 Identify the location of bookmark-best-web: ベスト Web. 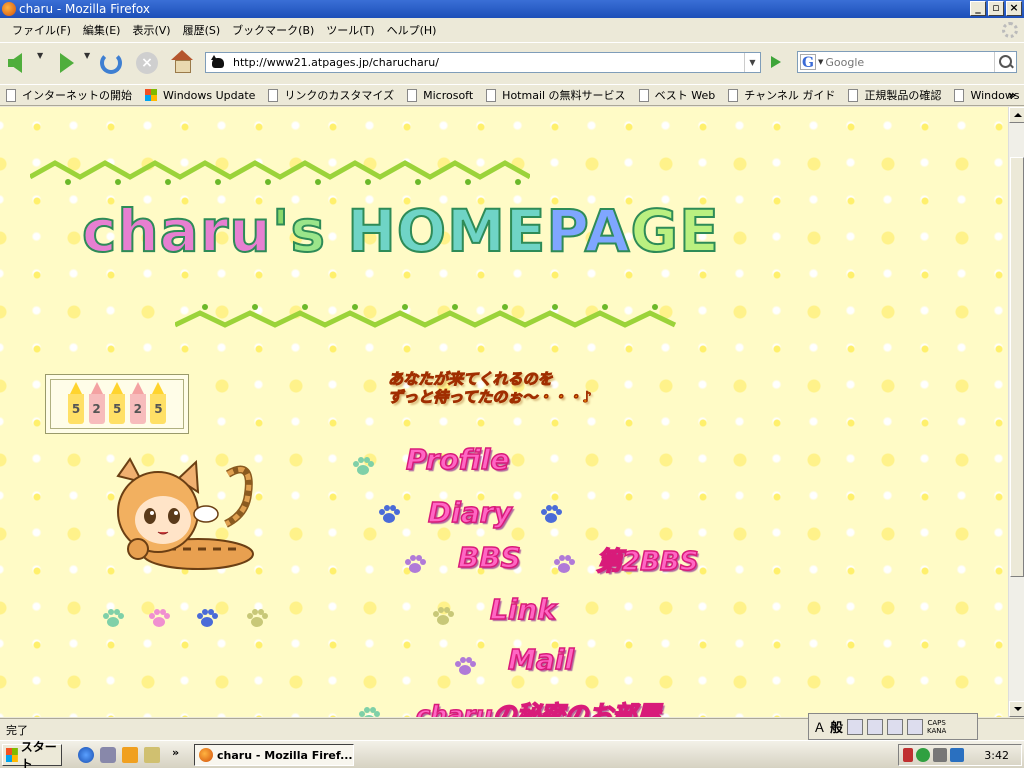
(676, 95).